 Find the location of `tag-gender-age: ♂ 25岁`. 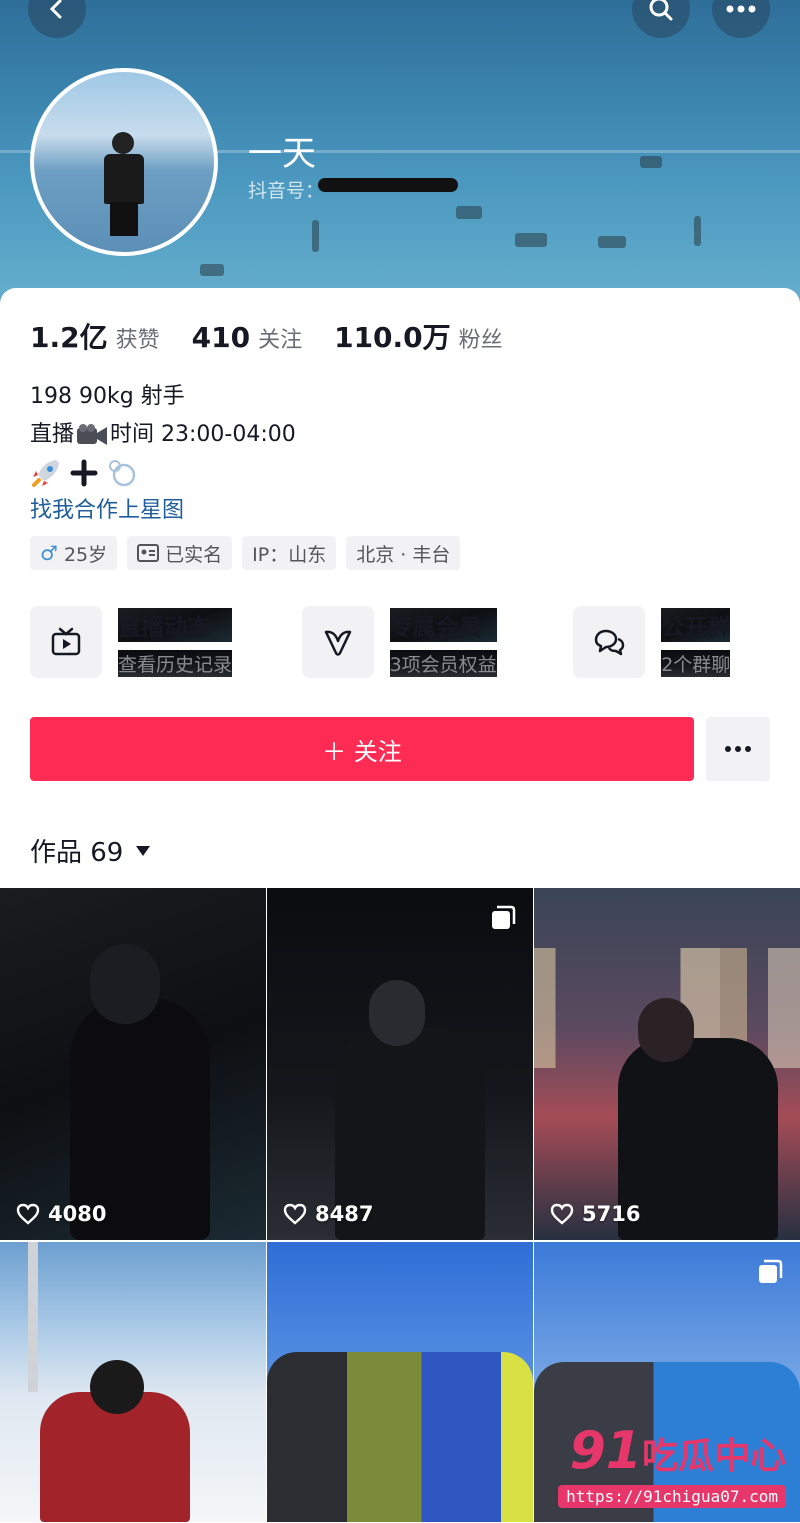

tag-gender-age: ♂ 25岁 is located at coordinates (74, 553).